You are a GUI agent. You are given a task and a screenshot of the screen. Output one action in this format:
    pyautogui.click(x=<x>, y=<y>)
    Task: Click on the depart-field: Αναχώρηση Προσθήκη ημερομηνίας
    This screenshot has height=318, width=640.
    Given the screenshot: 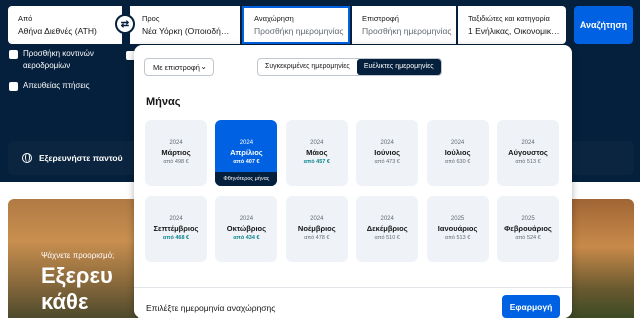 What is the action you would take?
    pyautogui.click(x=296, y=25)
    